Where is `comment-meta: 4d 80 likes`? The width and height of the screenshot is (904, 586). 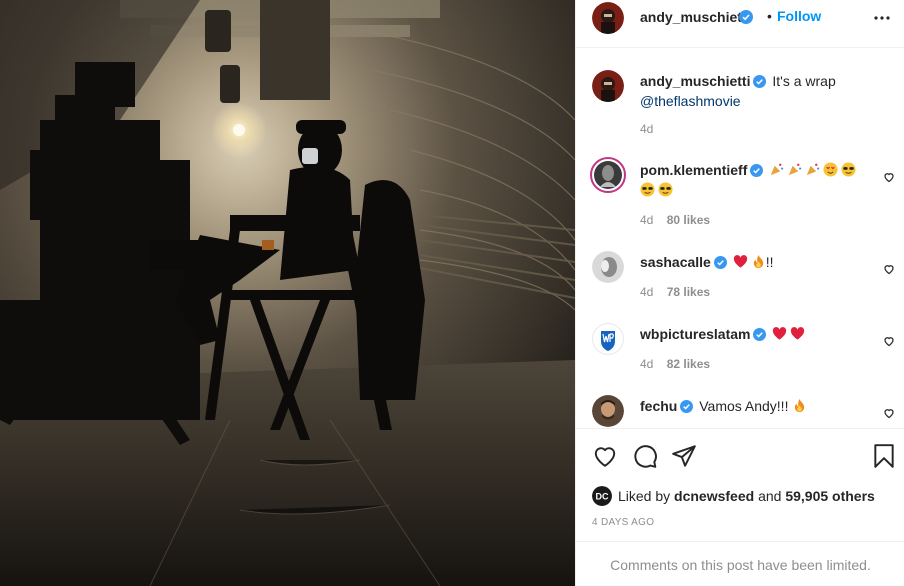
comment-meta: 4d 80 likes is located at coordinates (675, 220).